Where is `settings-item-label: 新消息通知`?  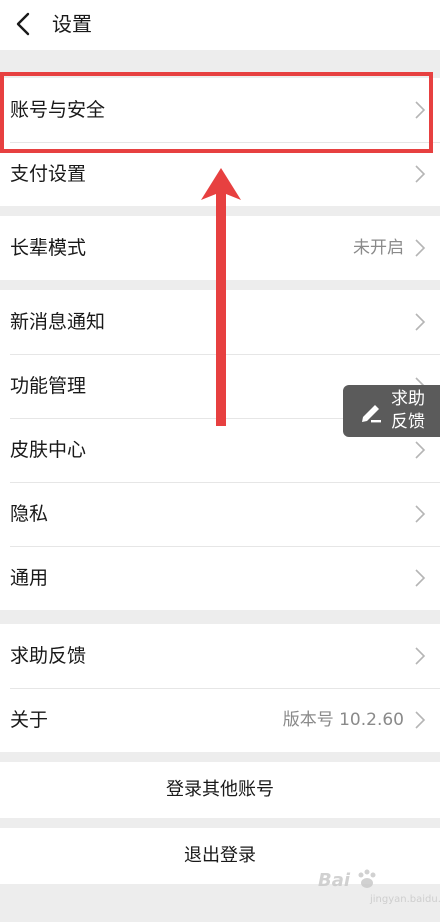
settings-item-label: 新消息通知 is located at coordinates (58, 322).